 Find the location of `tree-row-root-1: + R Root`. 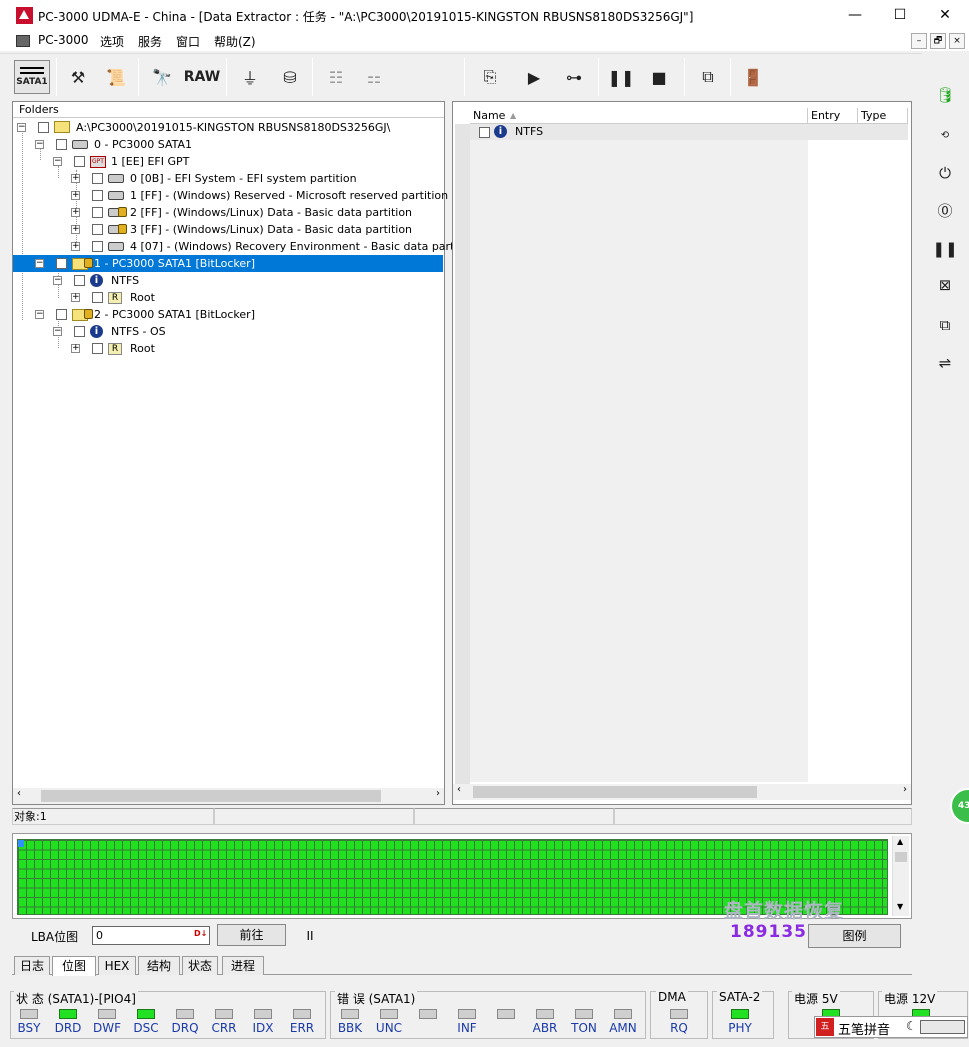

tree-row-root-1: + R Root is located at coordinates (228, 297).